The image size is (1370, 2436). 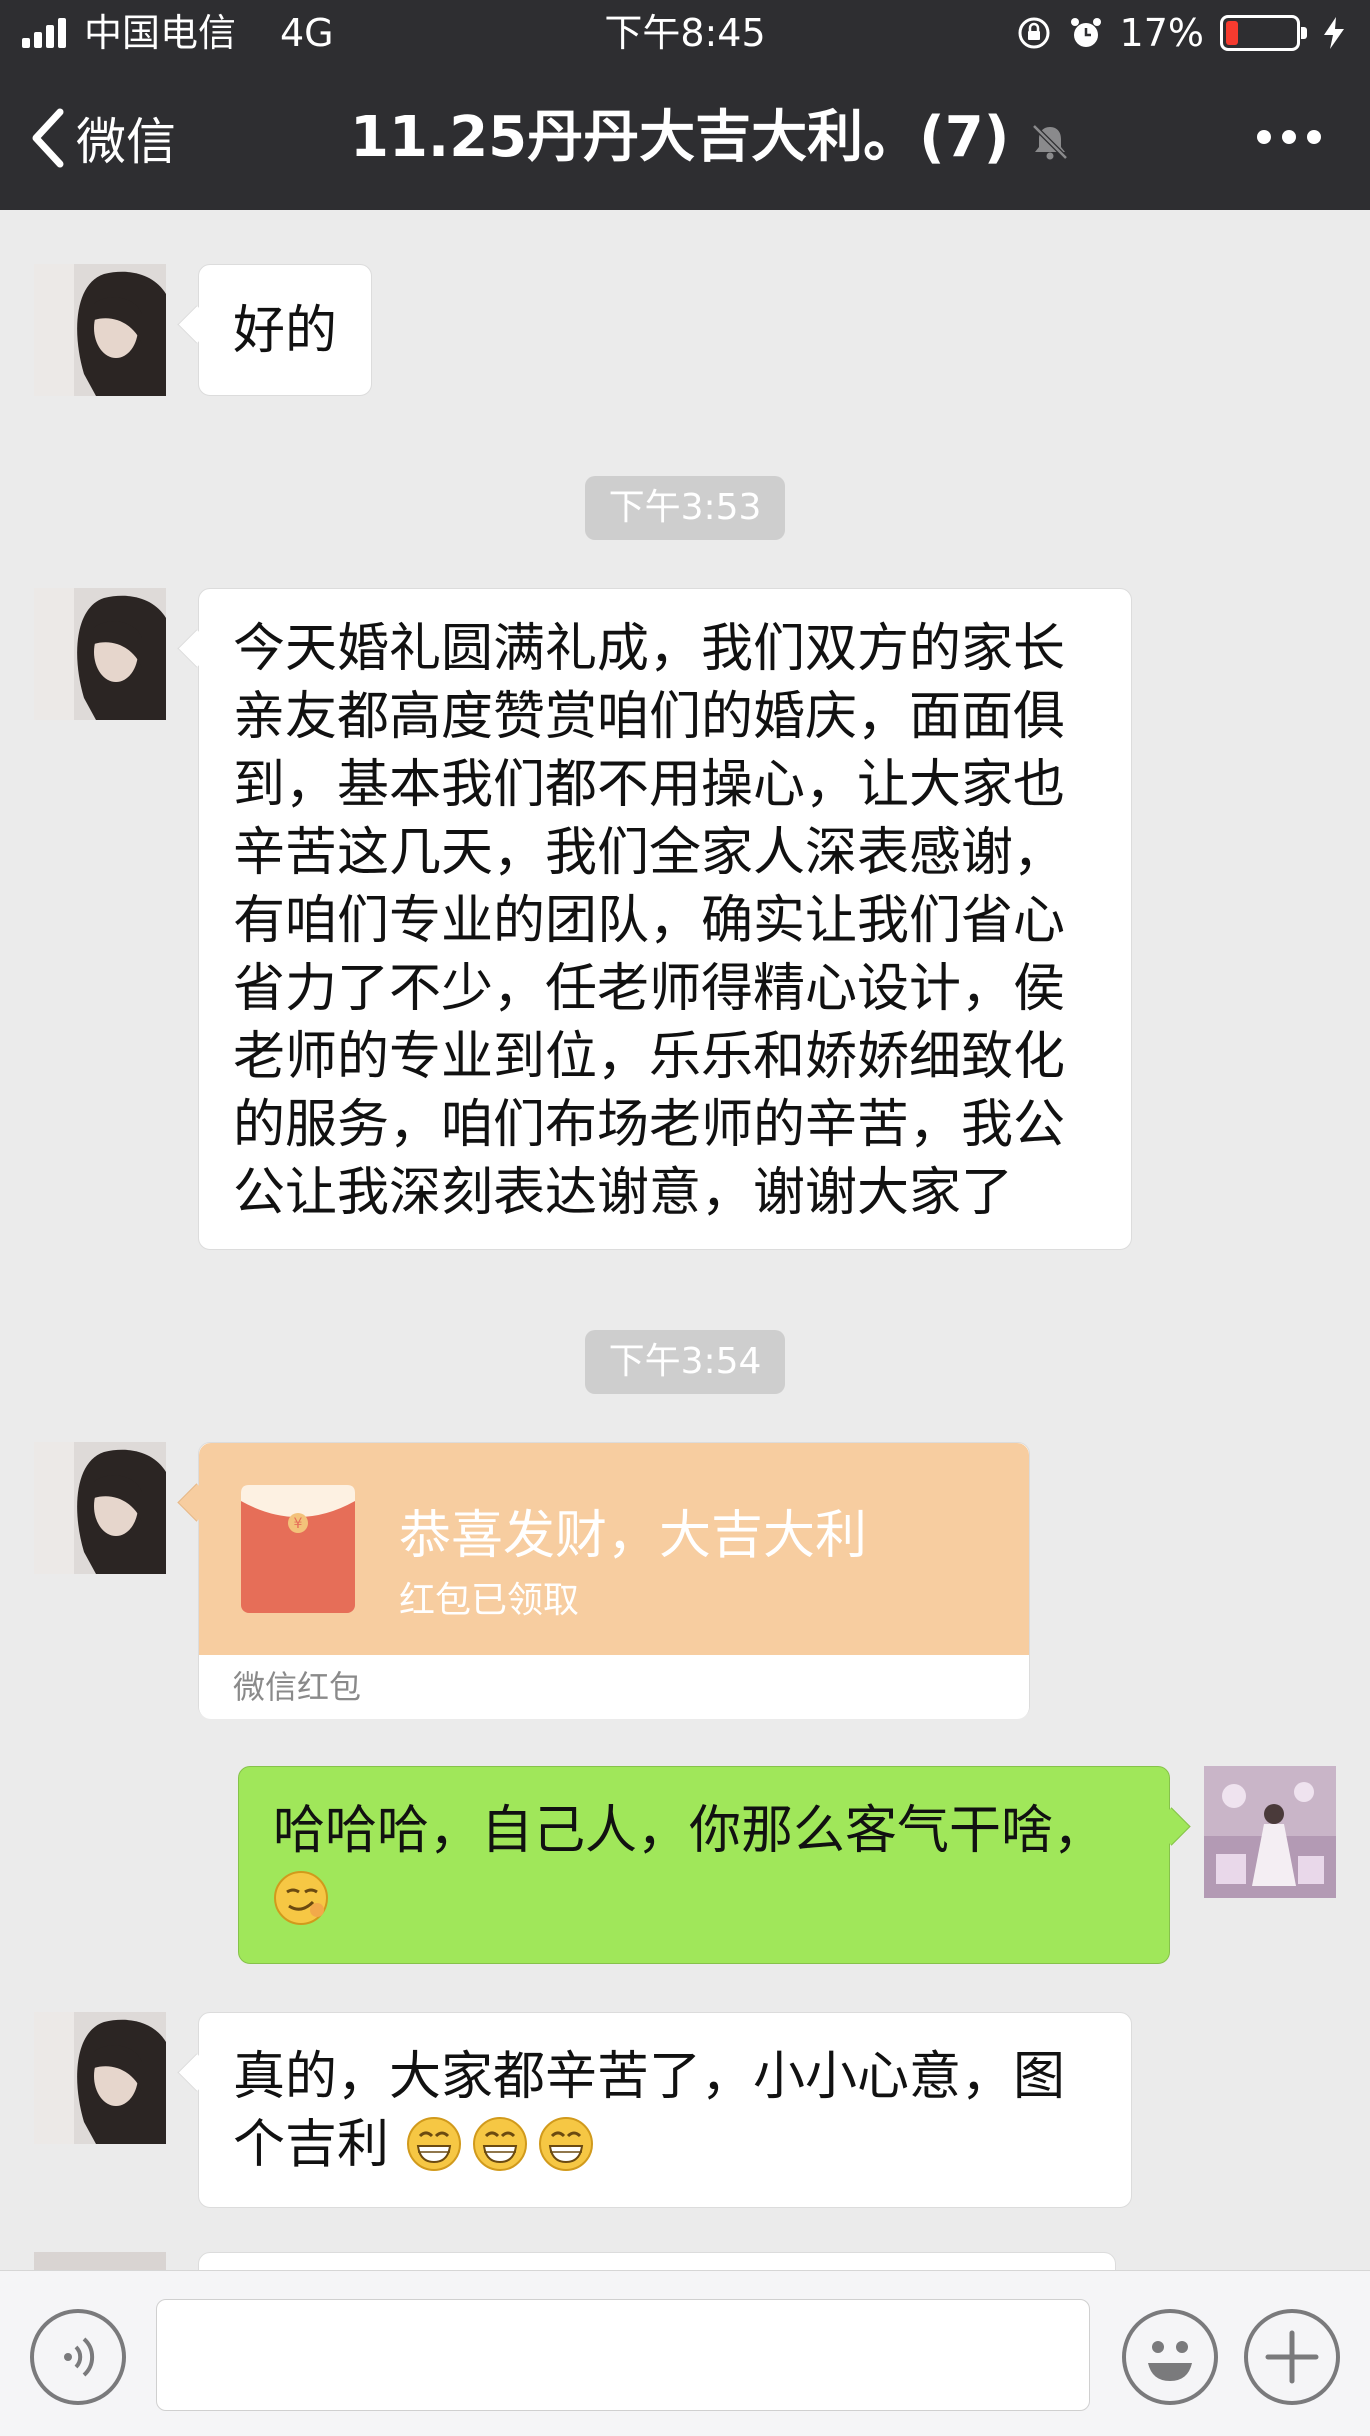 What do you see at coordinates (623, 2355) in the screenshot?
I see `message-input` at bounding box center [623, 2355].